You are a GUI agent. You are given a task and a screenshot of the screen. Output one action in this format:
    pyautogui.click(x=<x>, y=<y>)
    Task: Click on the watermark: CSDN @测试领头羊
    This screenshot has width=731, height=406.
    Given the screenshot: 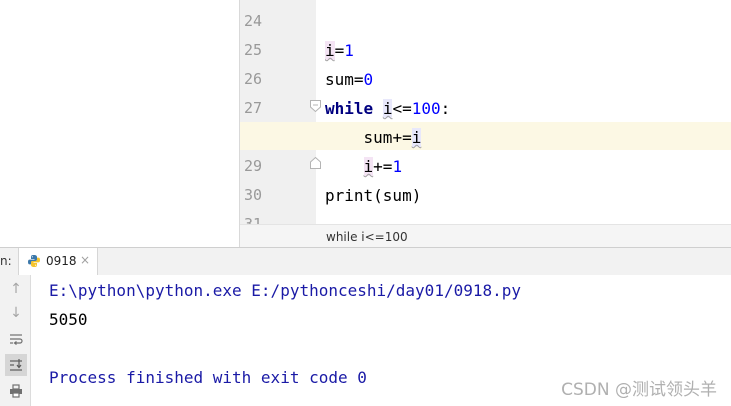 What is the action you would take?
    pyautogui.click(x=639, y=390)
    